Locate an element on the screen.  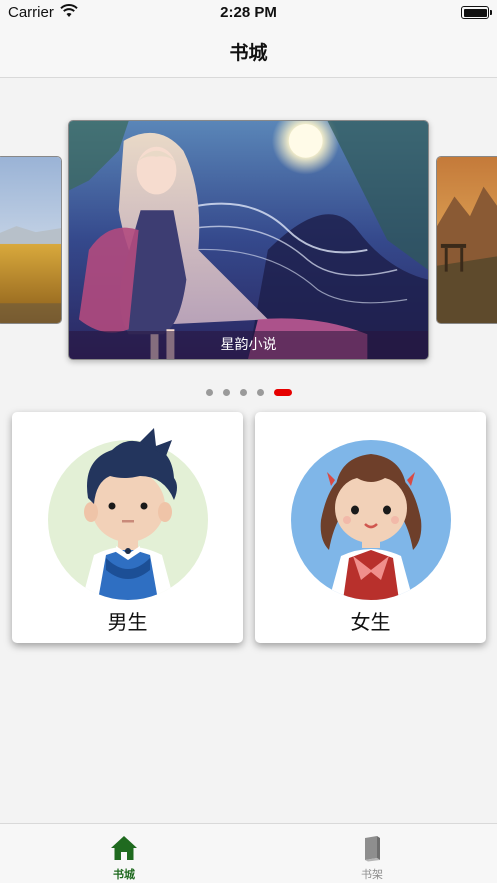
status-time: 2:28 PM is located at coordinates (248, 12).